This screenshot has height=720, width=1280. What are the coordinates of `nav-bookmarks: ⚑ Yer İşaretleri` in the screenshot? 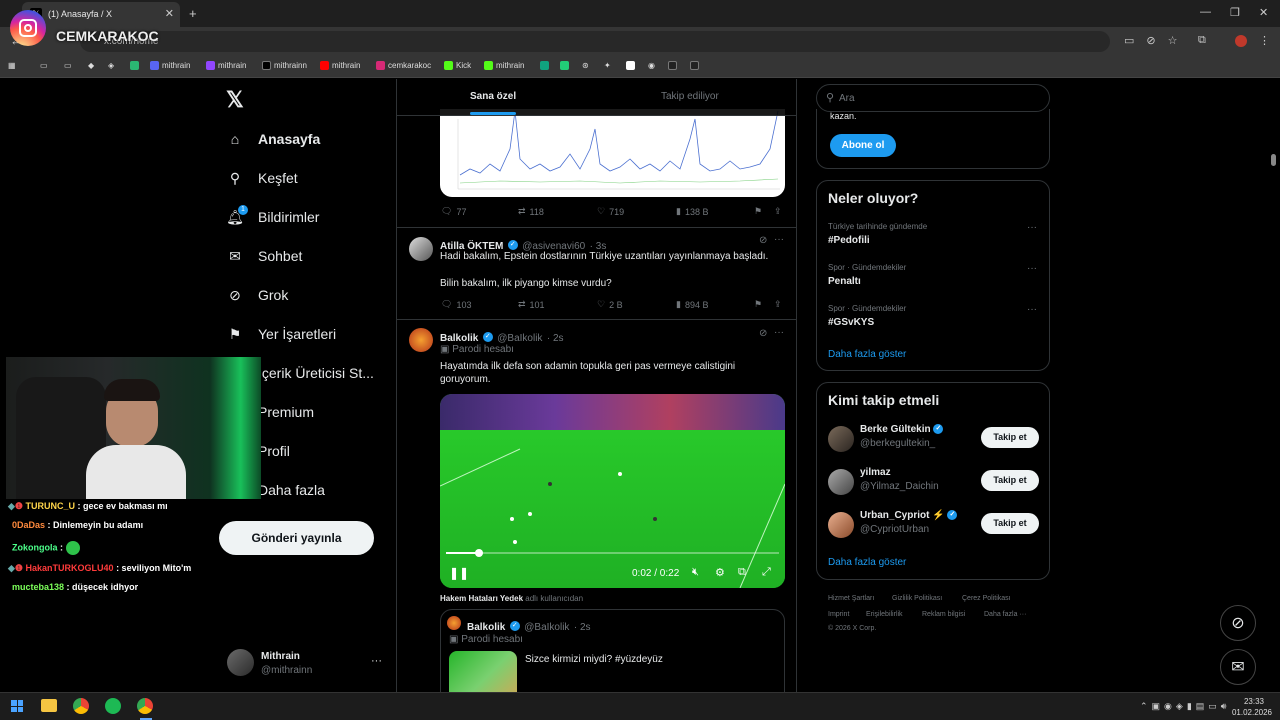 It's located at (281, 334).